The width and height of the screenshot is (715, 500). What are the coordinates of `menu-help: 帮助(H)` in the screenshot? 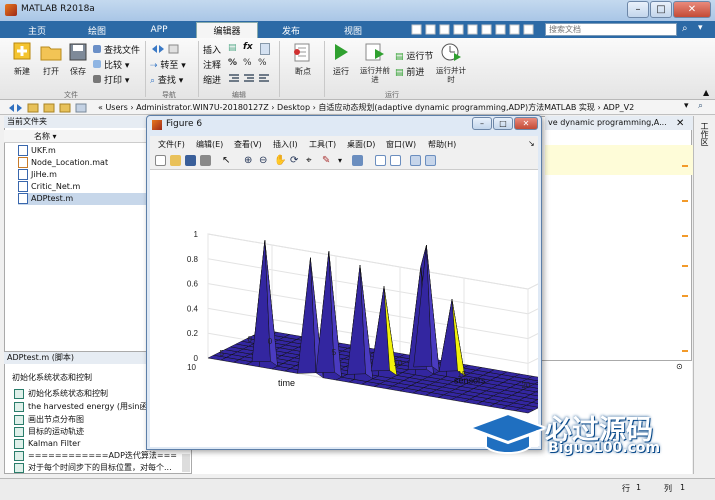 It's located at (442, 144).